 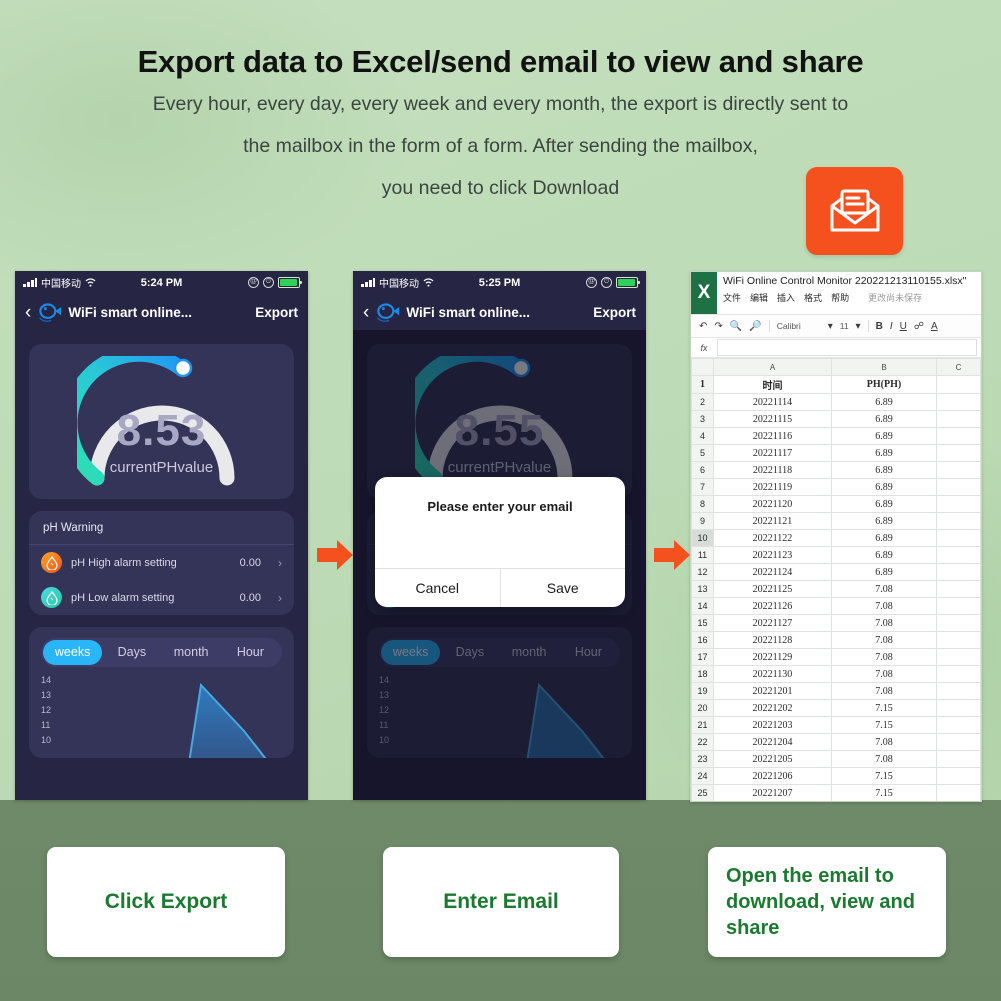 What do you see at coordinates (702, 606) in the screenshot?
I see `row-number: 14` at bounding box center [702, 606].